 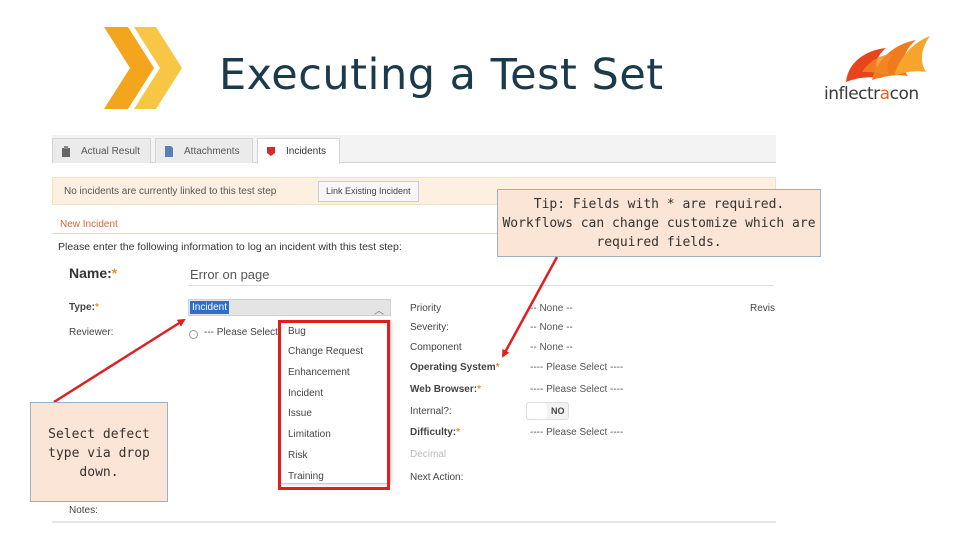 What do you see at coordinates (763, 308) in the screenshot?
I see `revision-label: Revis` at bounding box center [763, 308].